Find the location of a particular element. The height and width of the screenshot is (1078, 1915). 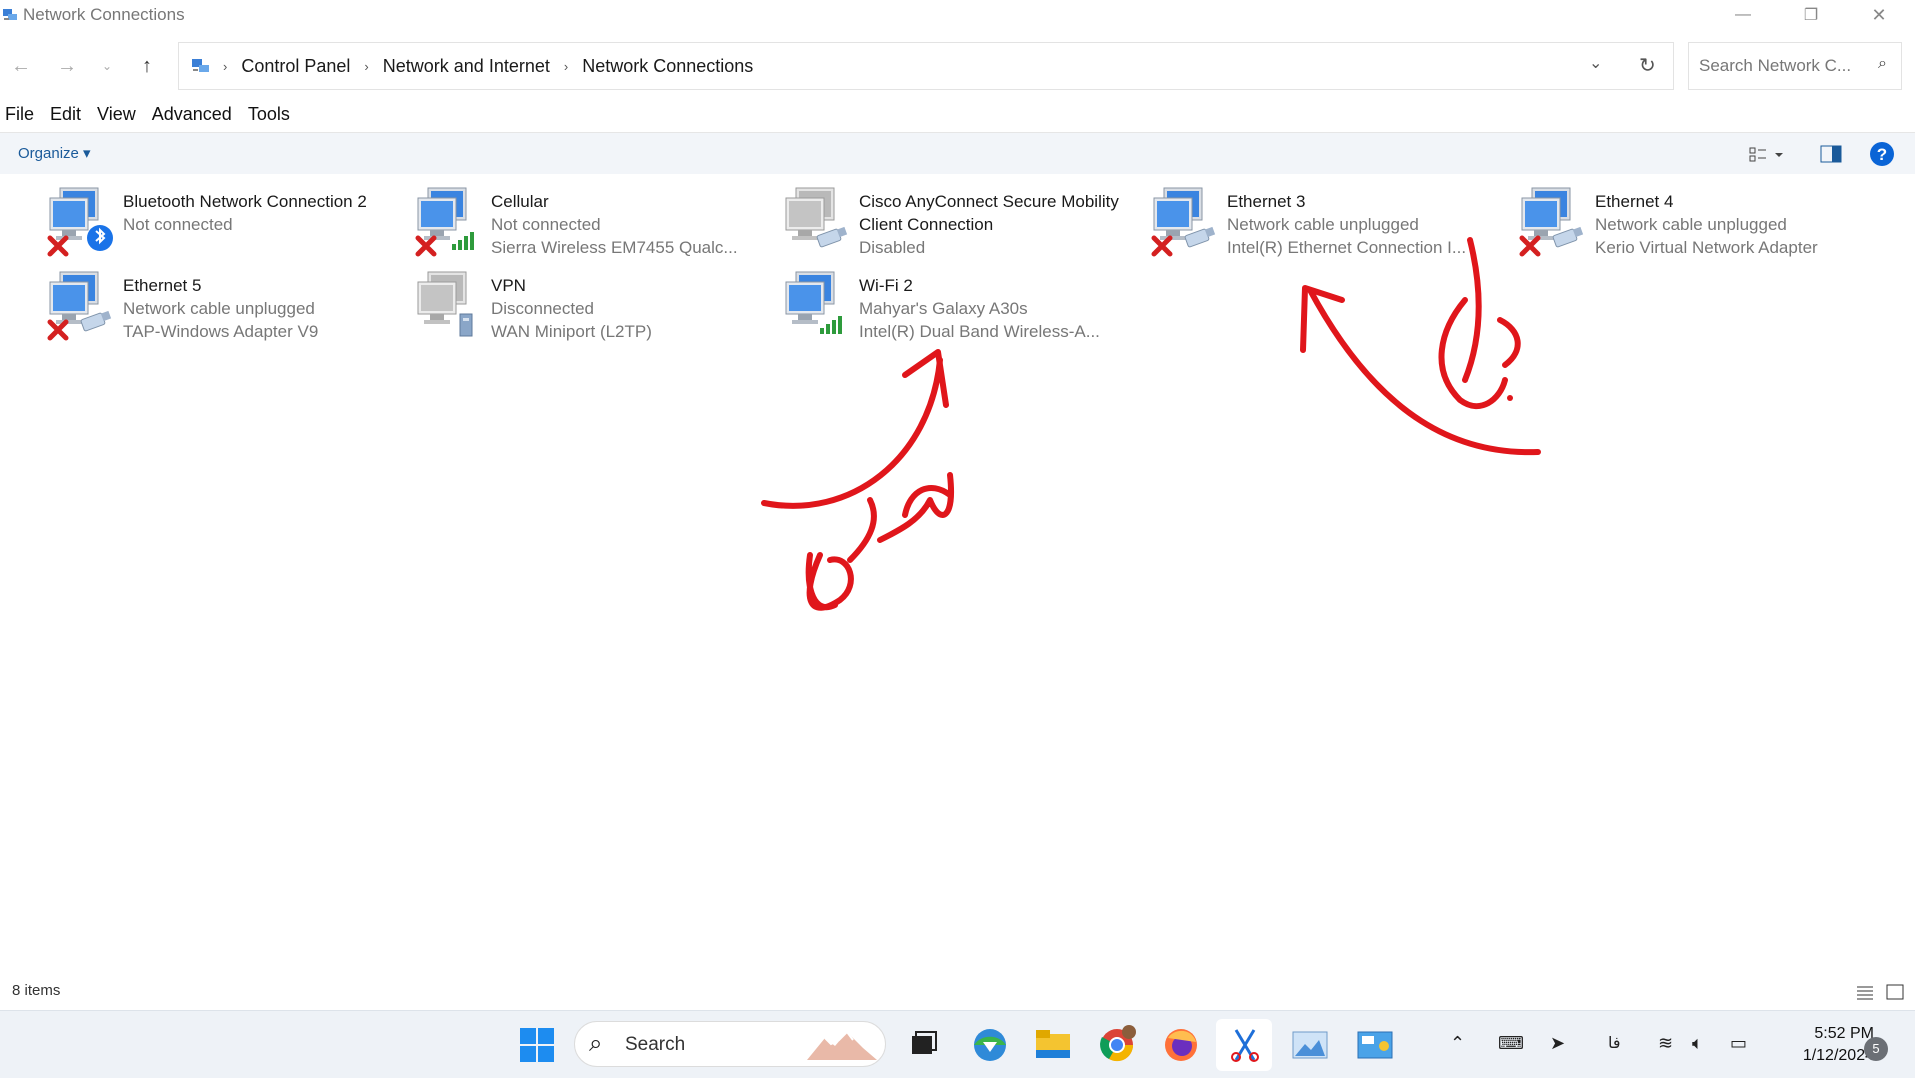

details-view-icon is located at coordinates (1865, 992).